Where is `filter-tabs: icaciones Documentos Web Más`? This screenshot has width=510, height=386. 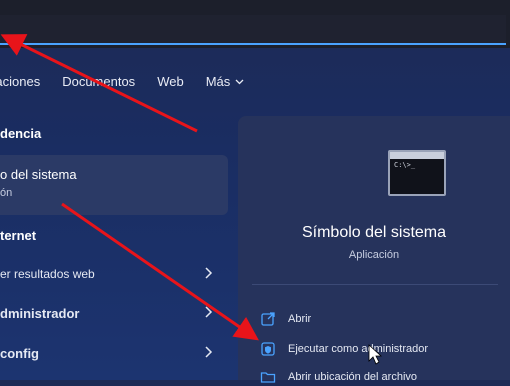
filter-tabs: icaciones Documentos Web Más is located at coordinates (133, 81).